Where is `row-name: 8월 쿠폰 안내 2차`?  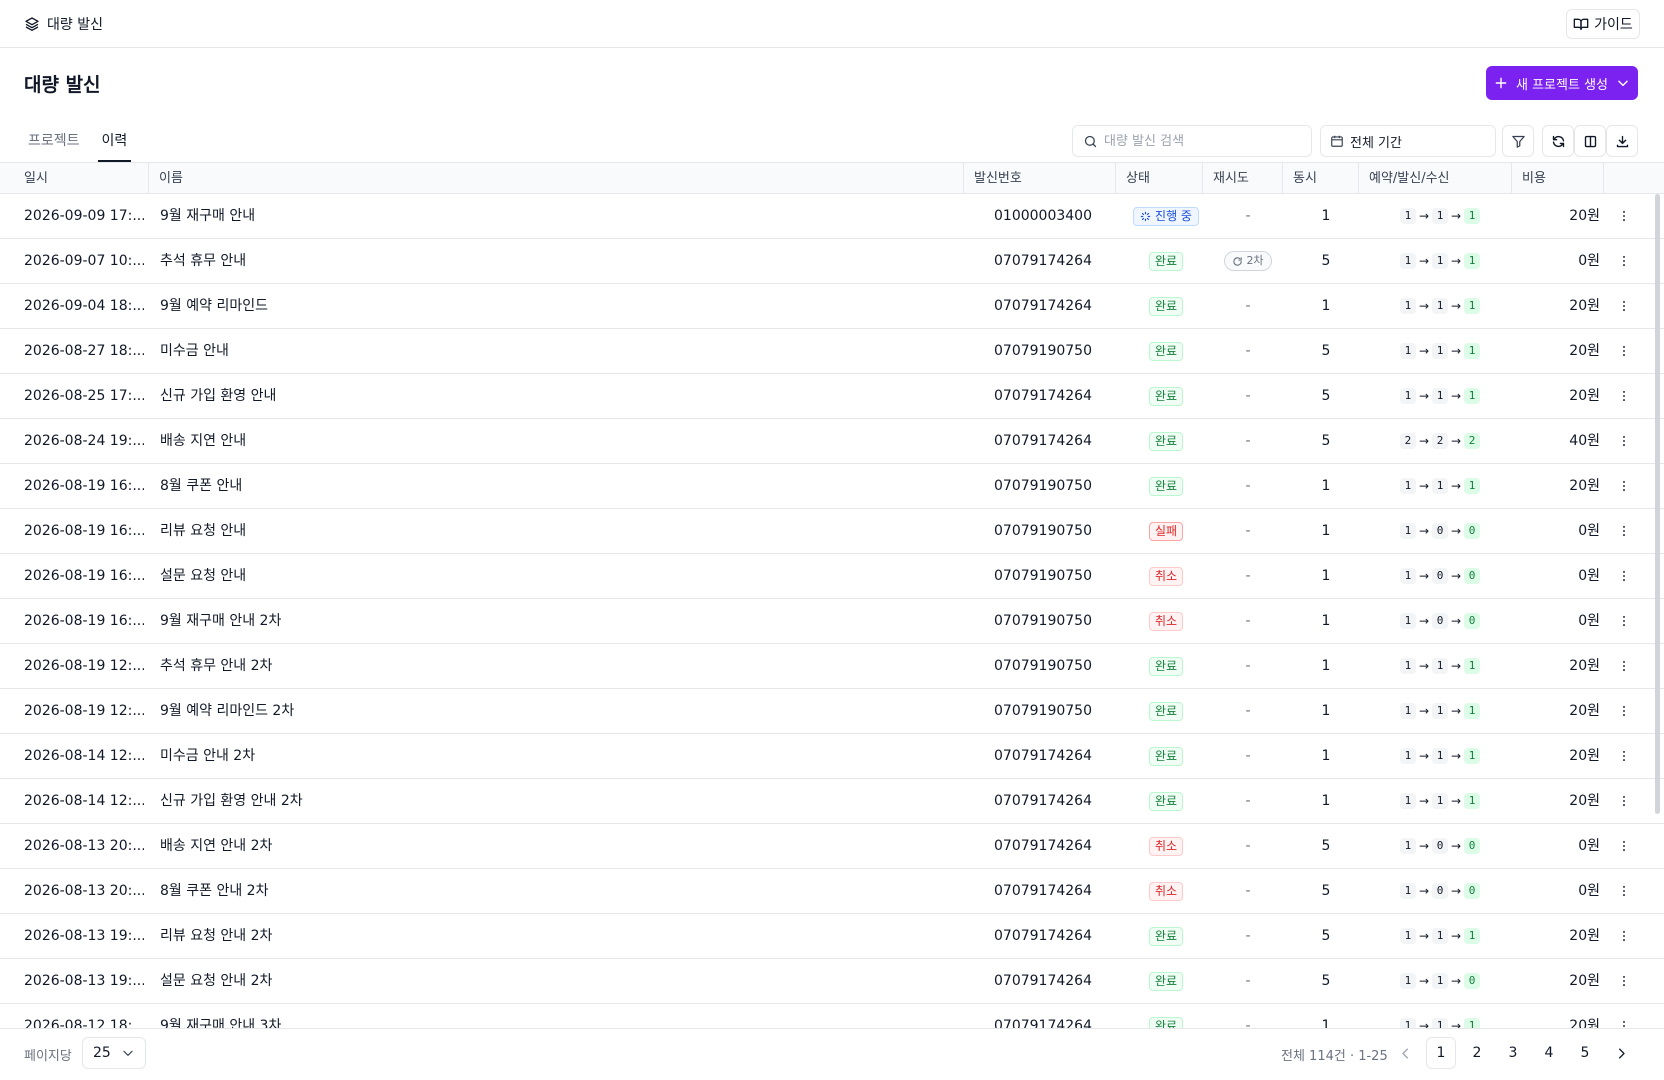 row-name: 8월 쿠폰 안내 2차 is located at coordinates (214, 891).